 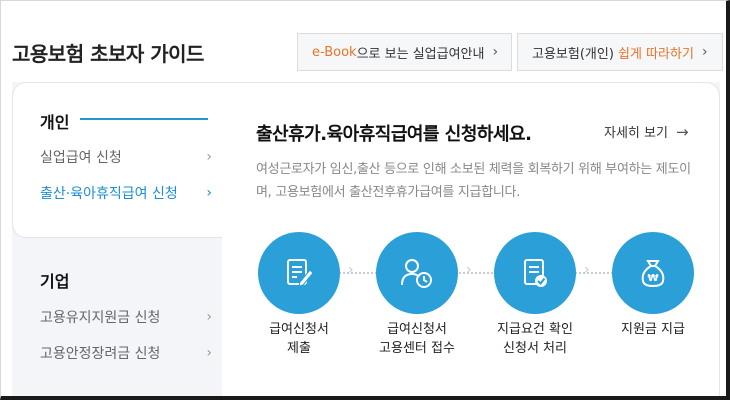 I want to click on step-4-label: 지원금 지급, so click(x=653, y=329).